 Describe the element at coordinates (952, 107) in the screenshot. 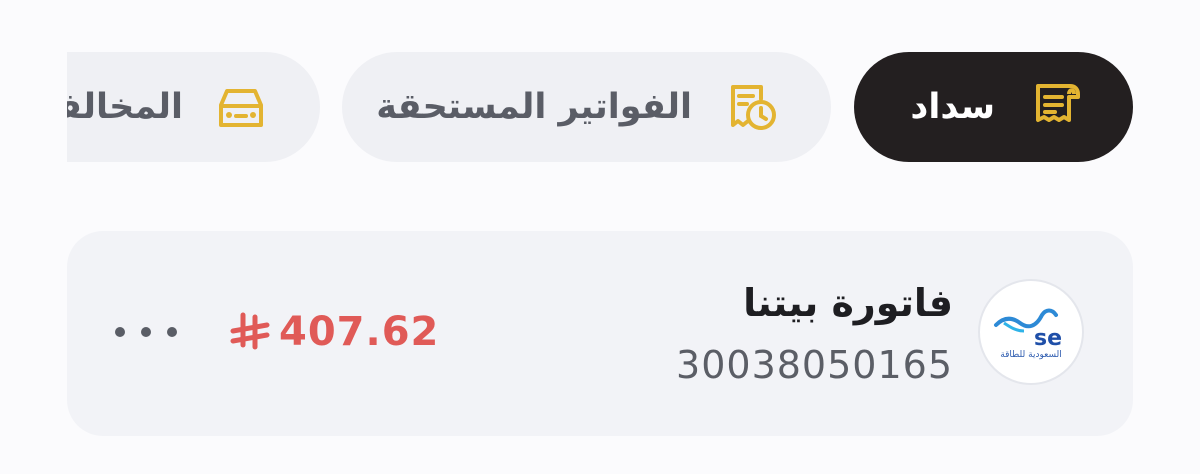

I see `tab-sadad-label: سداد` at that location.